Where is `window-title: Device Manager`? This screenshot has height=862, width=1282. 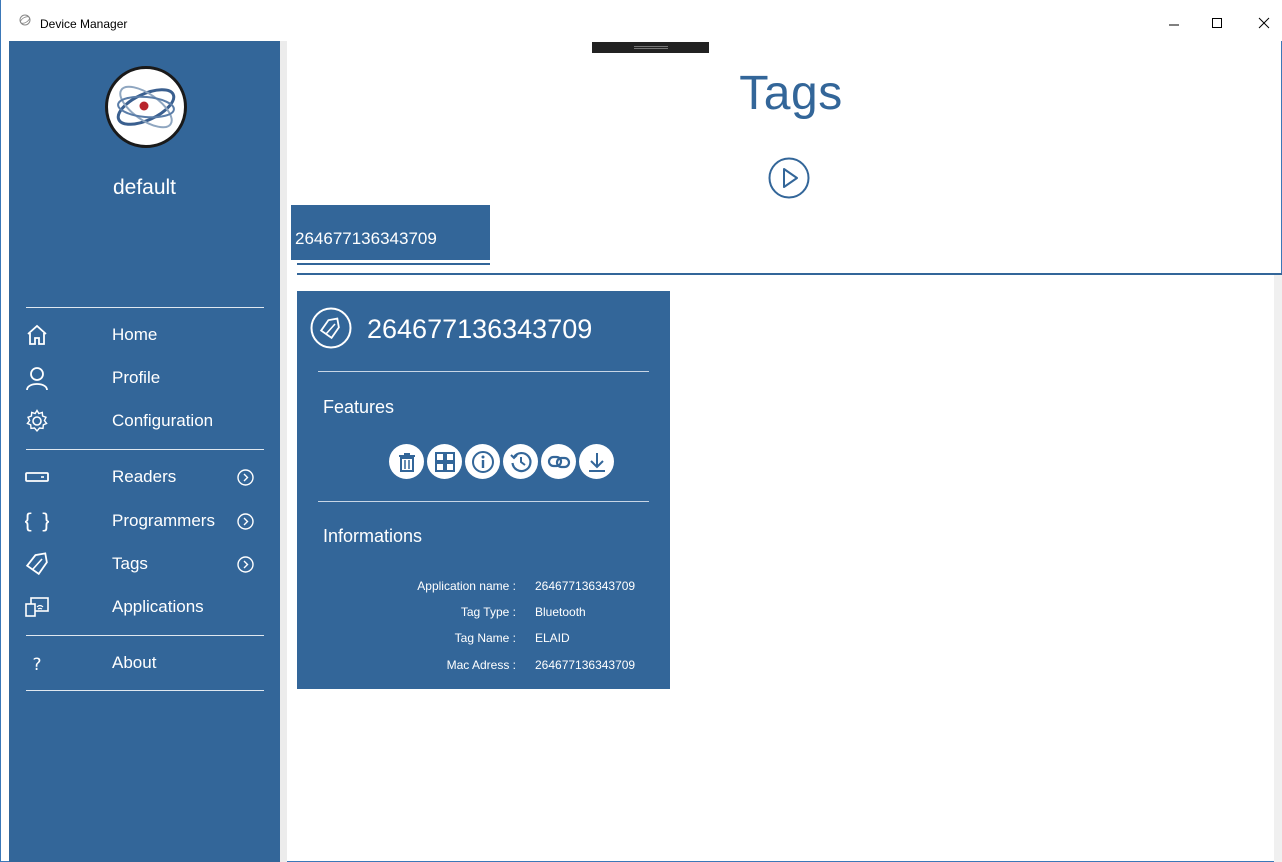 window-title: Device Manager is located at coordinates (84, 24).